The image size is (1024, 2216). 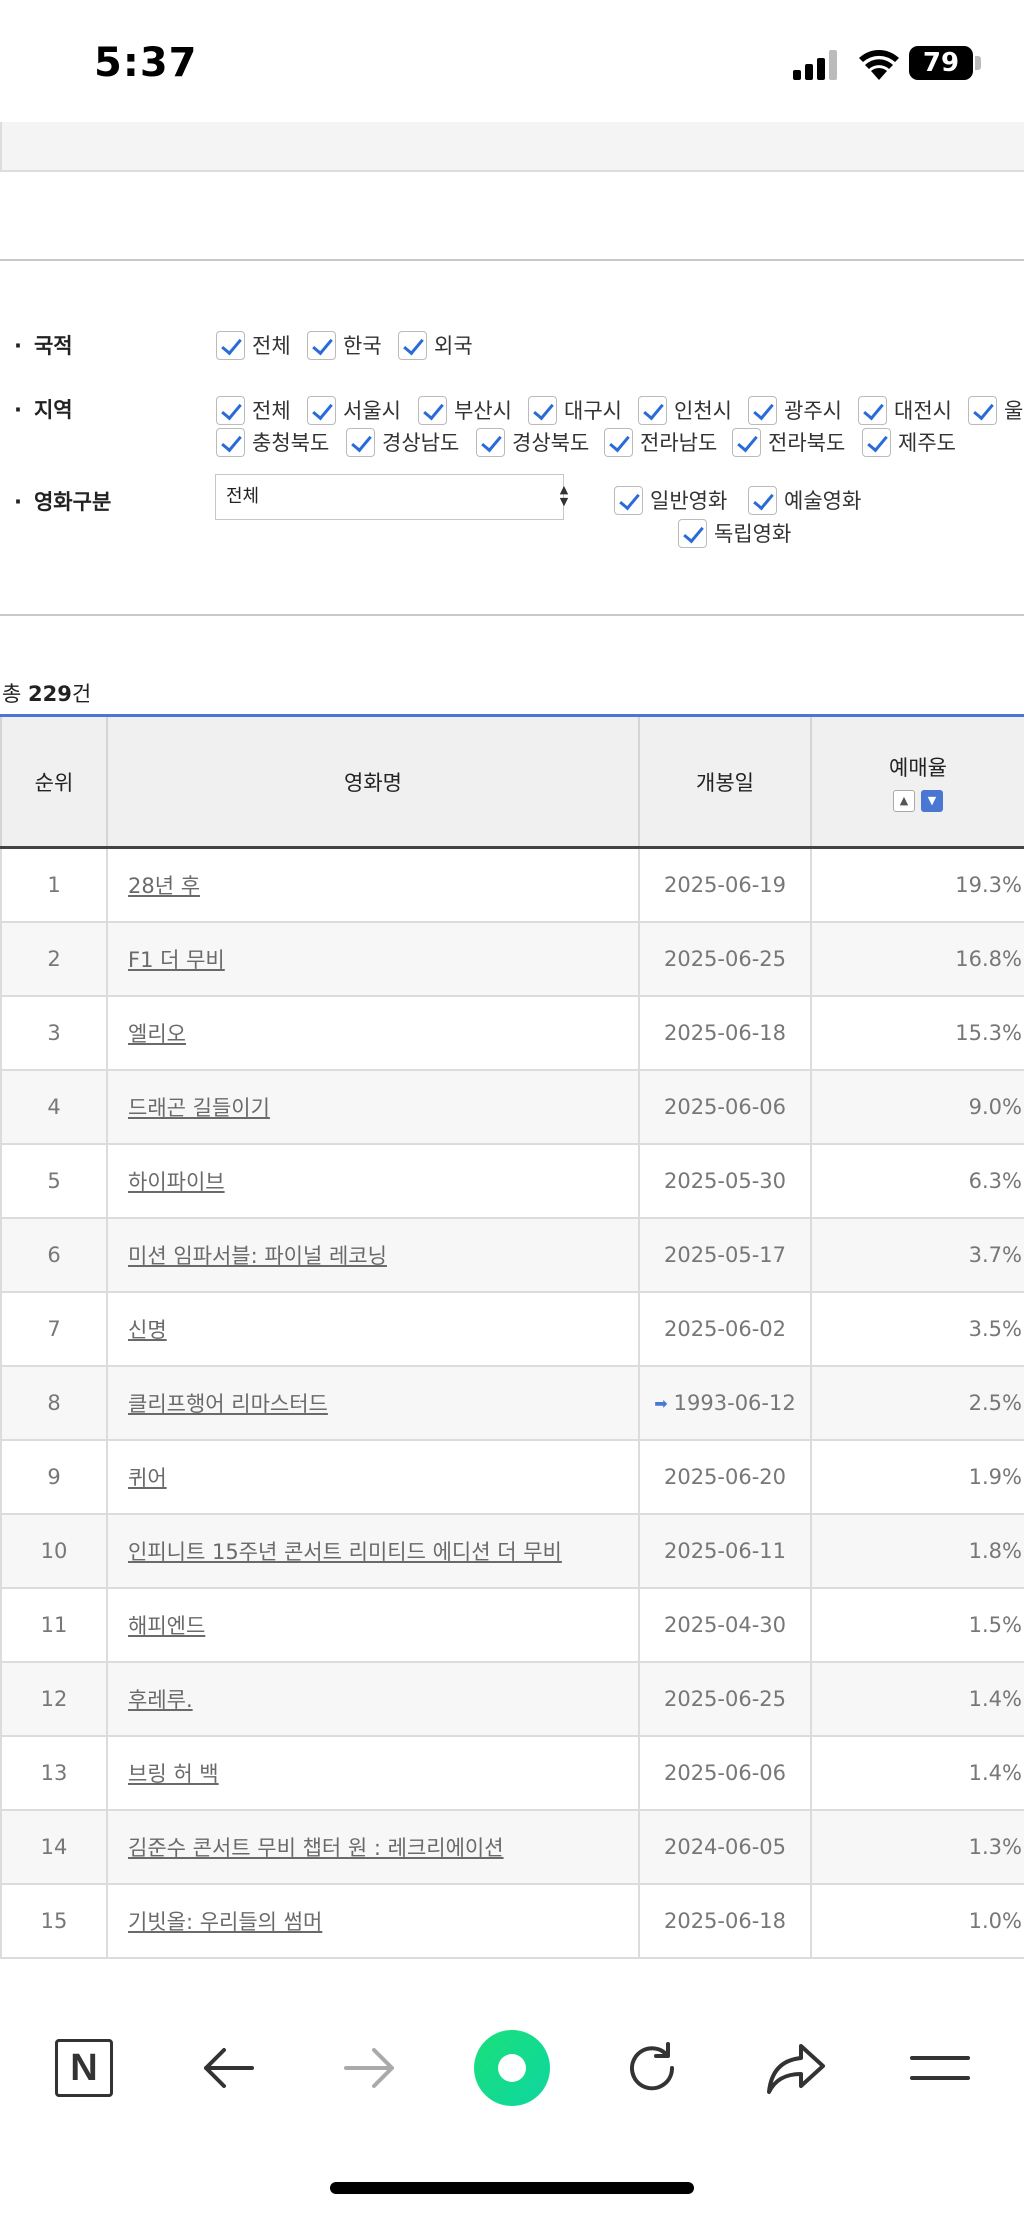 I want to click on header-title: 영화명, so click(x=374, y=781).